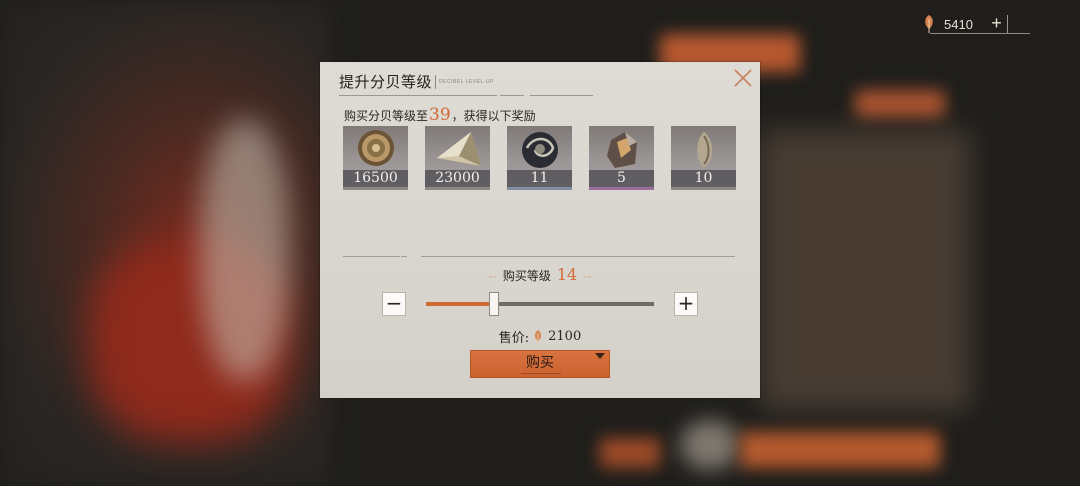  I want to click on price-label: 售价:, so click(514, 338).